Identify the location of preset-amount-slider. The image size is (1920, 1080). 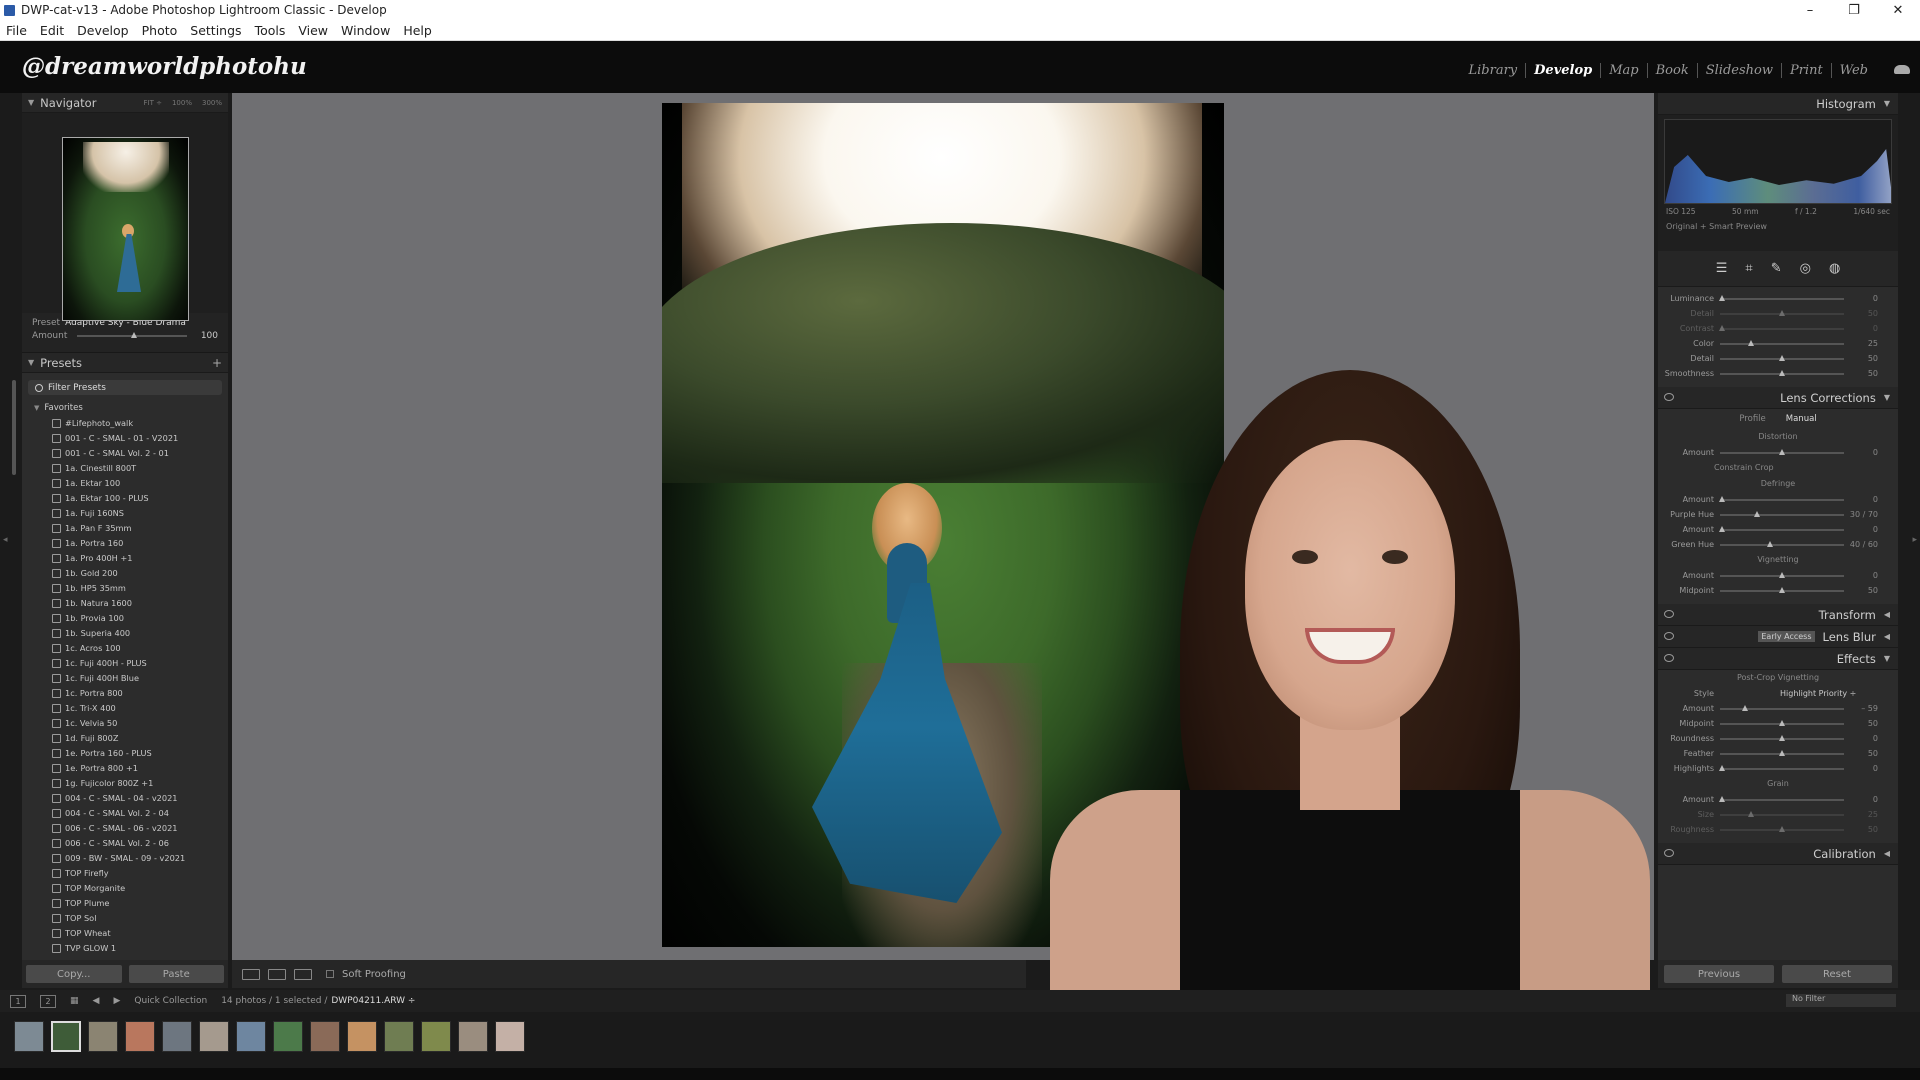
(132, 335).